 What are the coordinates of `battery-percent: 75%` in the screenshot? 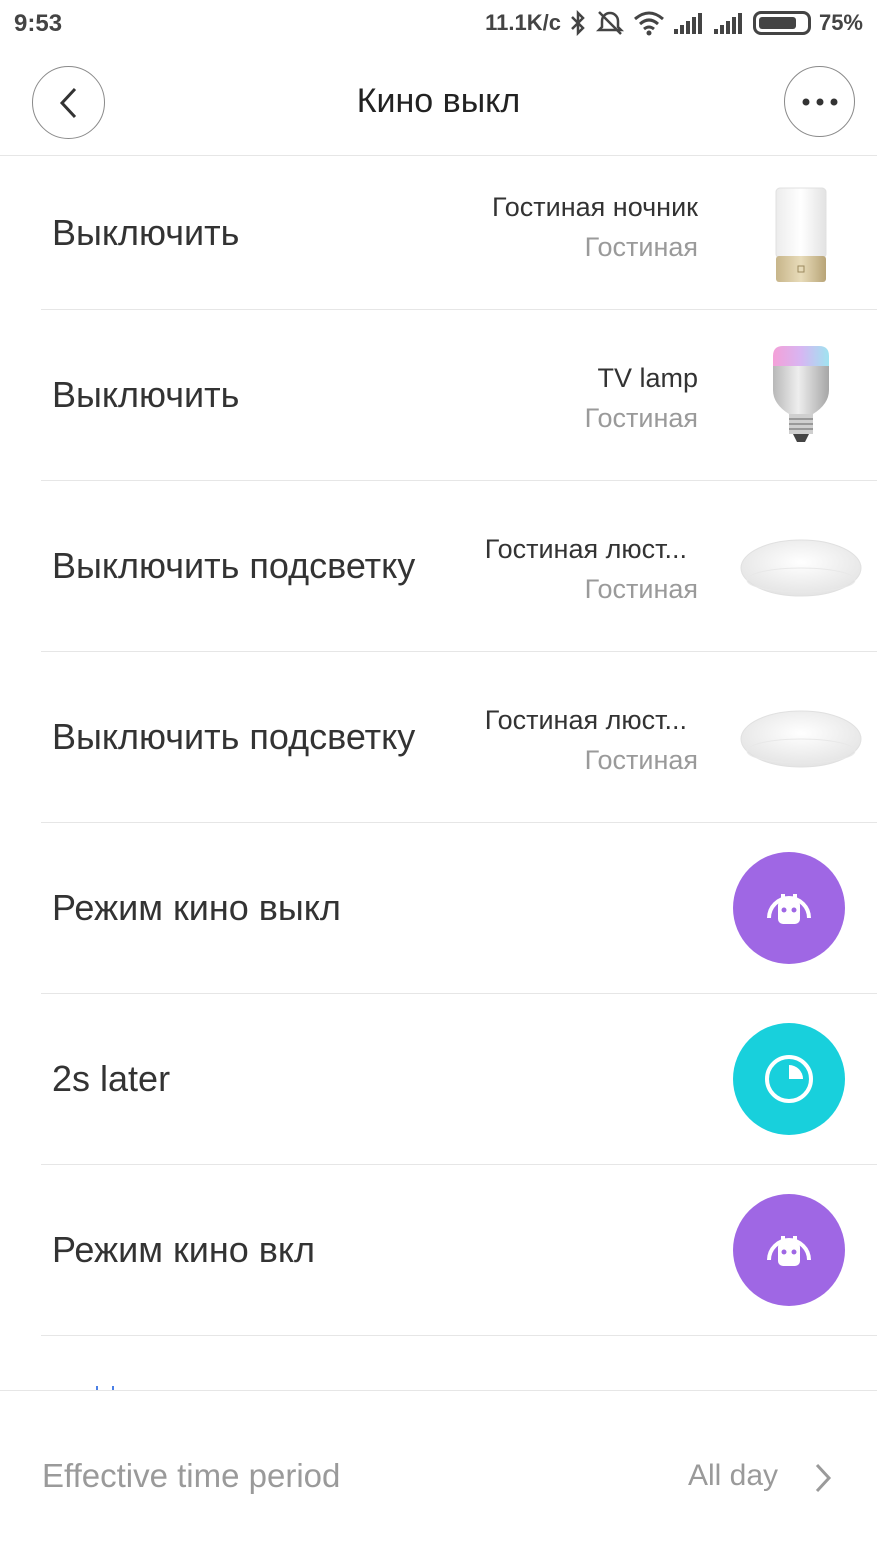 It's located at (840, 22).